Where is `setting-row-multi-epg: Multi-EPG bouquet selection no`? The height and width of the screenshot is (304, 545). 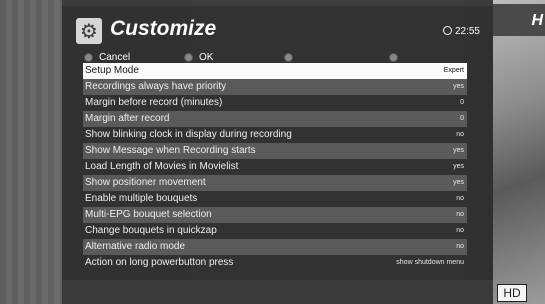 setting-row-multi-epg: Multi-EPG bouquet selection no is located at coordinates (275, 215).